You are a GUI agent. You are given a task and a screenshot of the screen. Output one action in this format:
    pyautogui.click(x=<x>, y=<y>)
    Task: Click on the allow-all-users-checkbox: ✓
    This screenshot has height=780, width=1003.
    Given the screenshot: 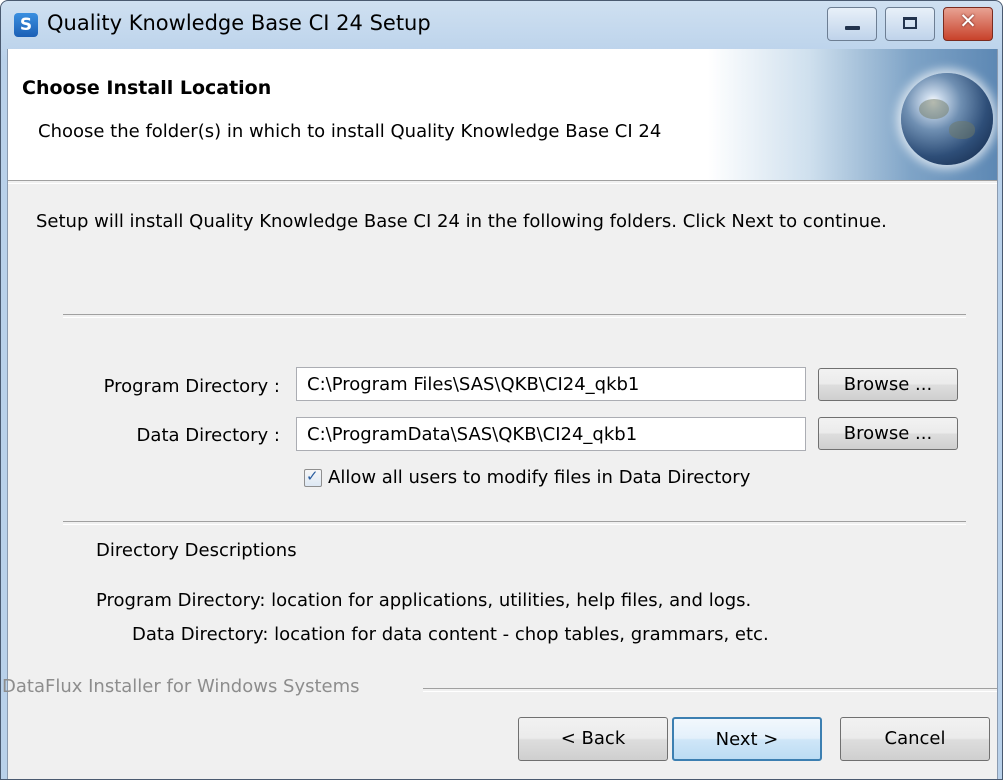 What is the action you would take?
    pyautogui.click(x=313, y=477)
    